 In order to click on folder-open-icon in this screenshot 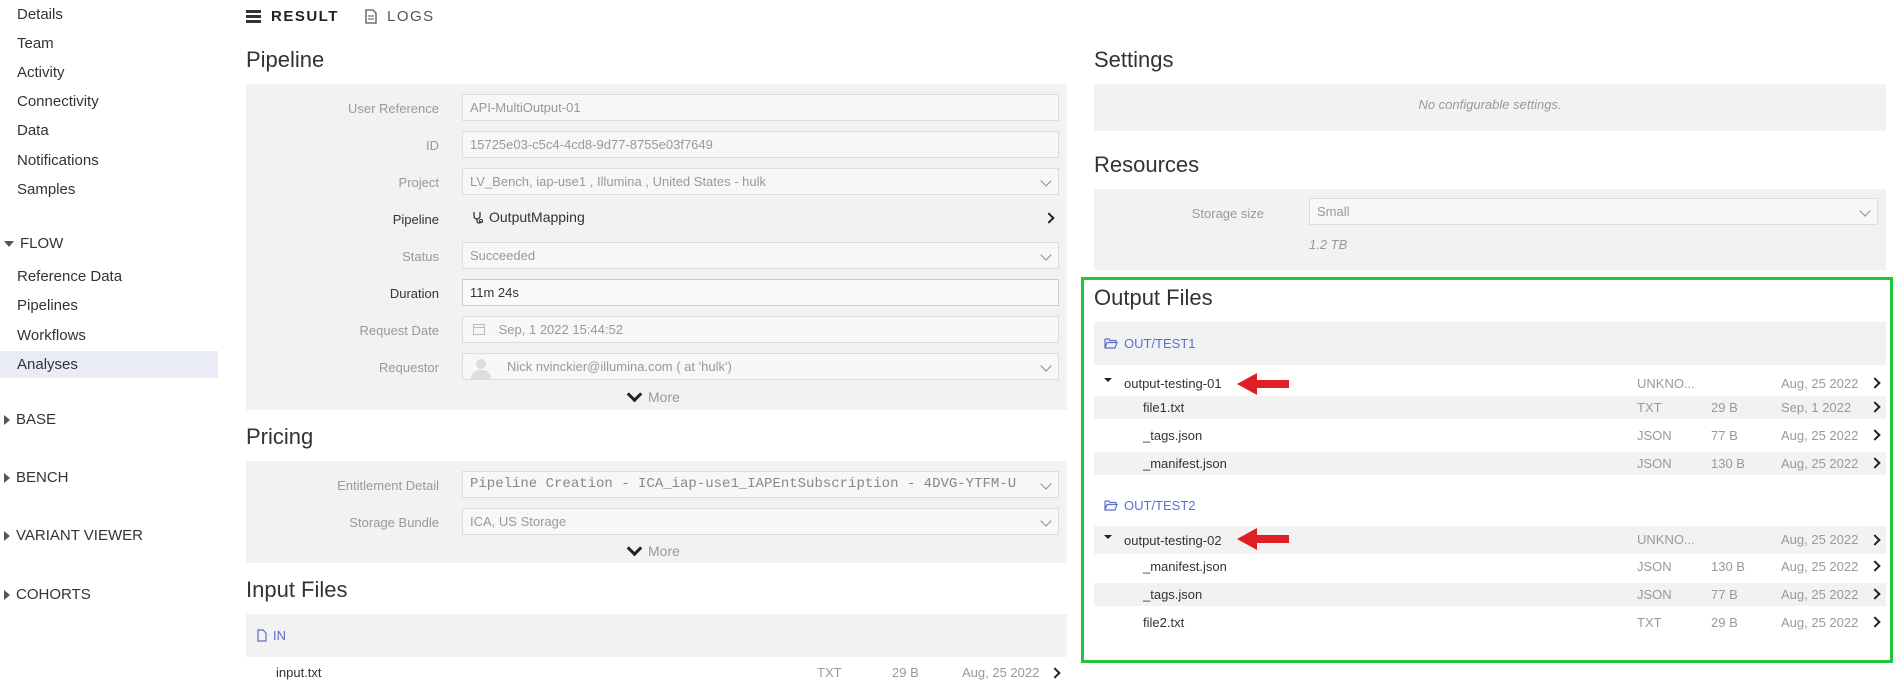, I will do `click(1111, 505)`.